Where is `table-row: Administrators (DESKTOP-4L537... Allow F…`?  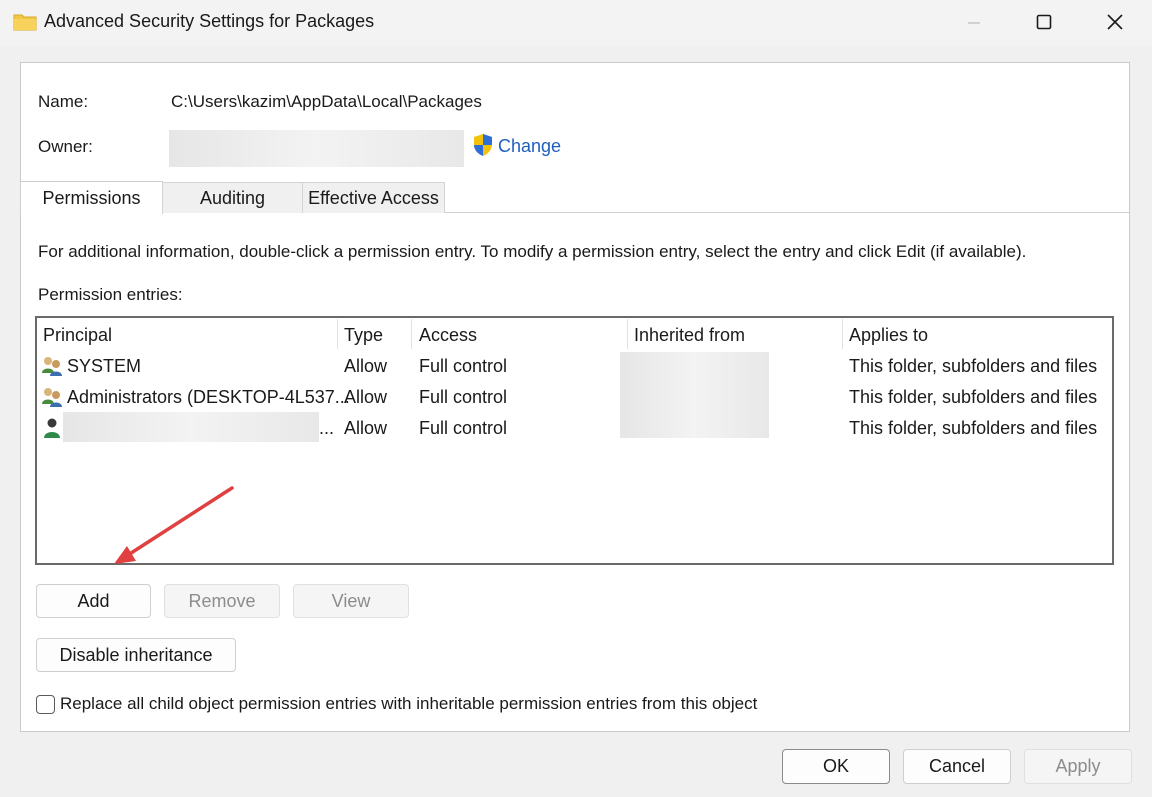 table-row: Administrators (DESKTOP-4L537... Allow F… is located at coordinates (574, 396).